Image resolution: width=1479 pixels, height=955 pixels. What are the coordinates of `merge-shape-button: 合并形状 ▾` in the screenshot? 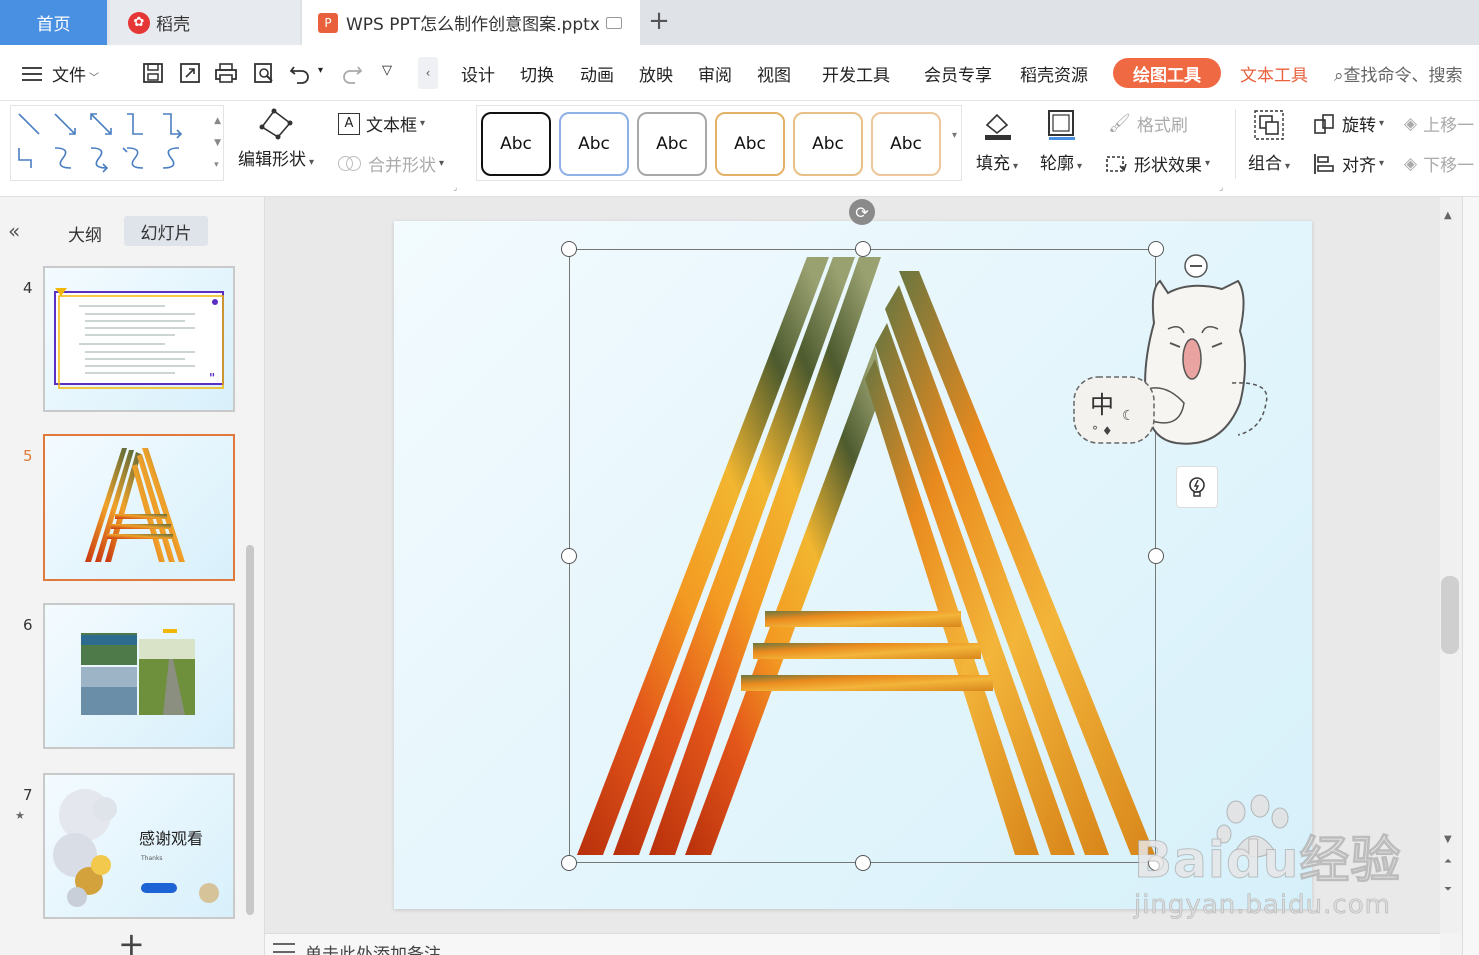 It's located at (391, 163).